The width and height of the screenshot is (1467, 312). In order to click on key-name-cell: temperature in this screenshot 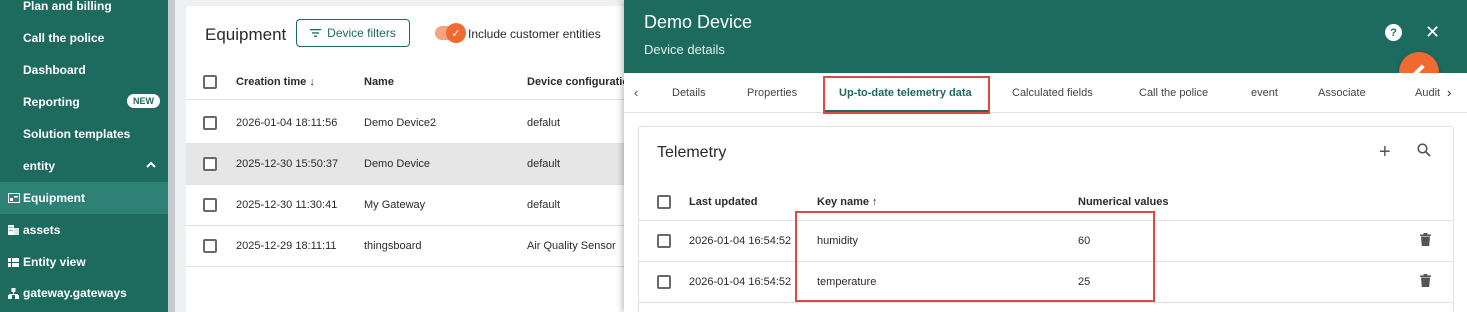, I will do `click(847, 282)`.